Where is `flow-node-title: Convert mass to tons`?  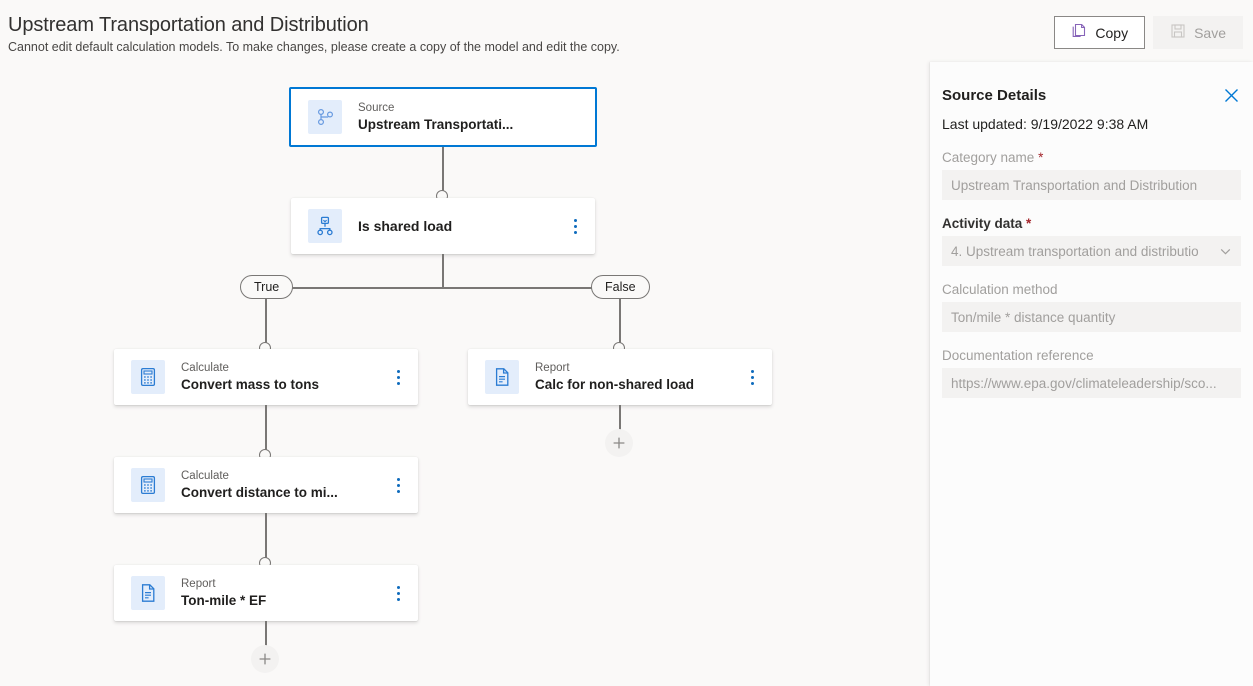 flow-node-title: Convert mass to tons is located at coordinates (250, 384).